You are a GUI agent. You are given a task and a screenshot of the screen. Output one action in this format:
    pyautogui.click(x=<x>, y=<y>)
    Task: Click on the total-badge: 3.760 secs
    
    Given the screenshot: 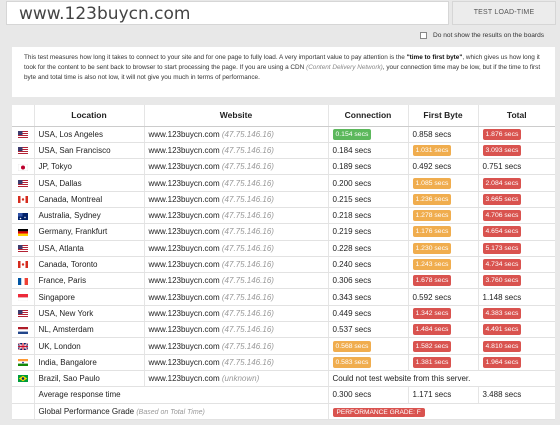 What is the action you would take?
    pyautogui.click(x=502, y=281)
    